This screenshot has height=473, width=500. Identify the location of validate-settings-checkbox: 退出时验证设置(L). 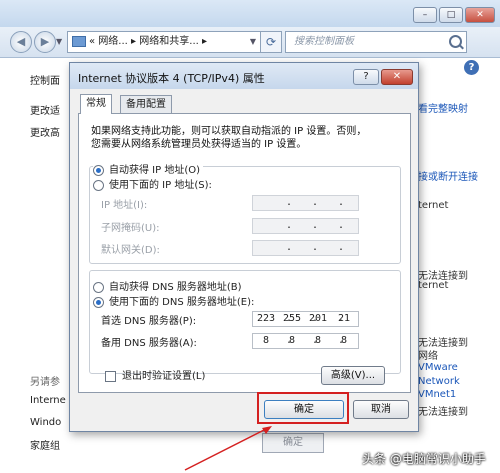
(155, 374).